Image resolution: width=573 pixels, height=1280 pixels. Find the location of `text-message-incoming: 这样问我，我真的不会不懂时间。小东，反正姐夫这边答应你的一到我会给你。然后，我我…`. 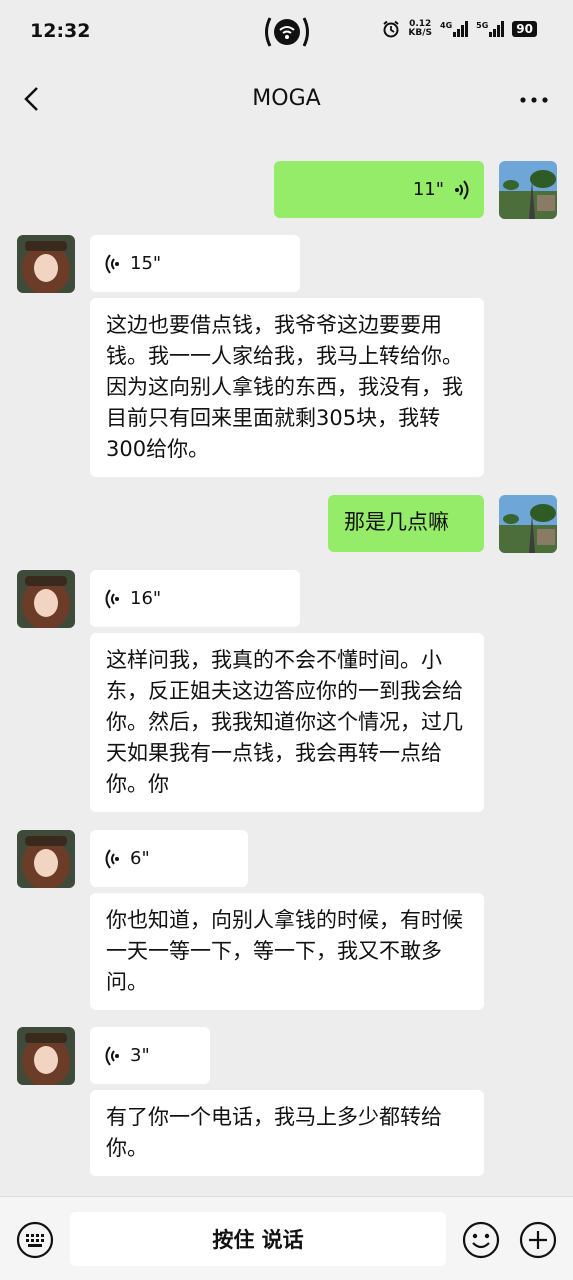

text-message-incoming: 这样问我，我真的不会不懂时间。小东，反正姐夫这边答应你的一到我会给你。然后，我我… is located at coordinates (287, 722).